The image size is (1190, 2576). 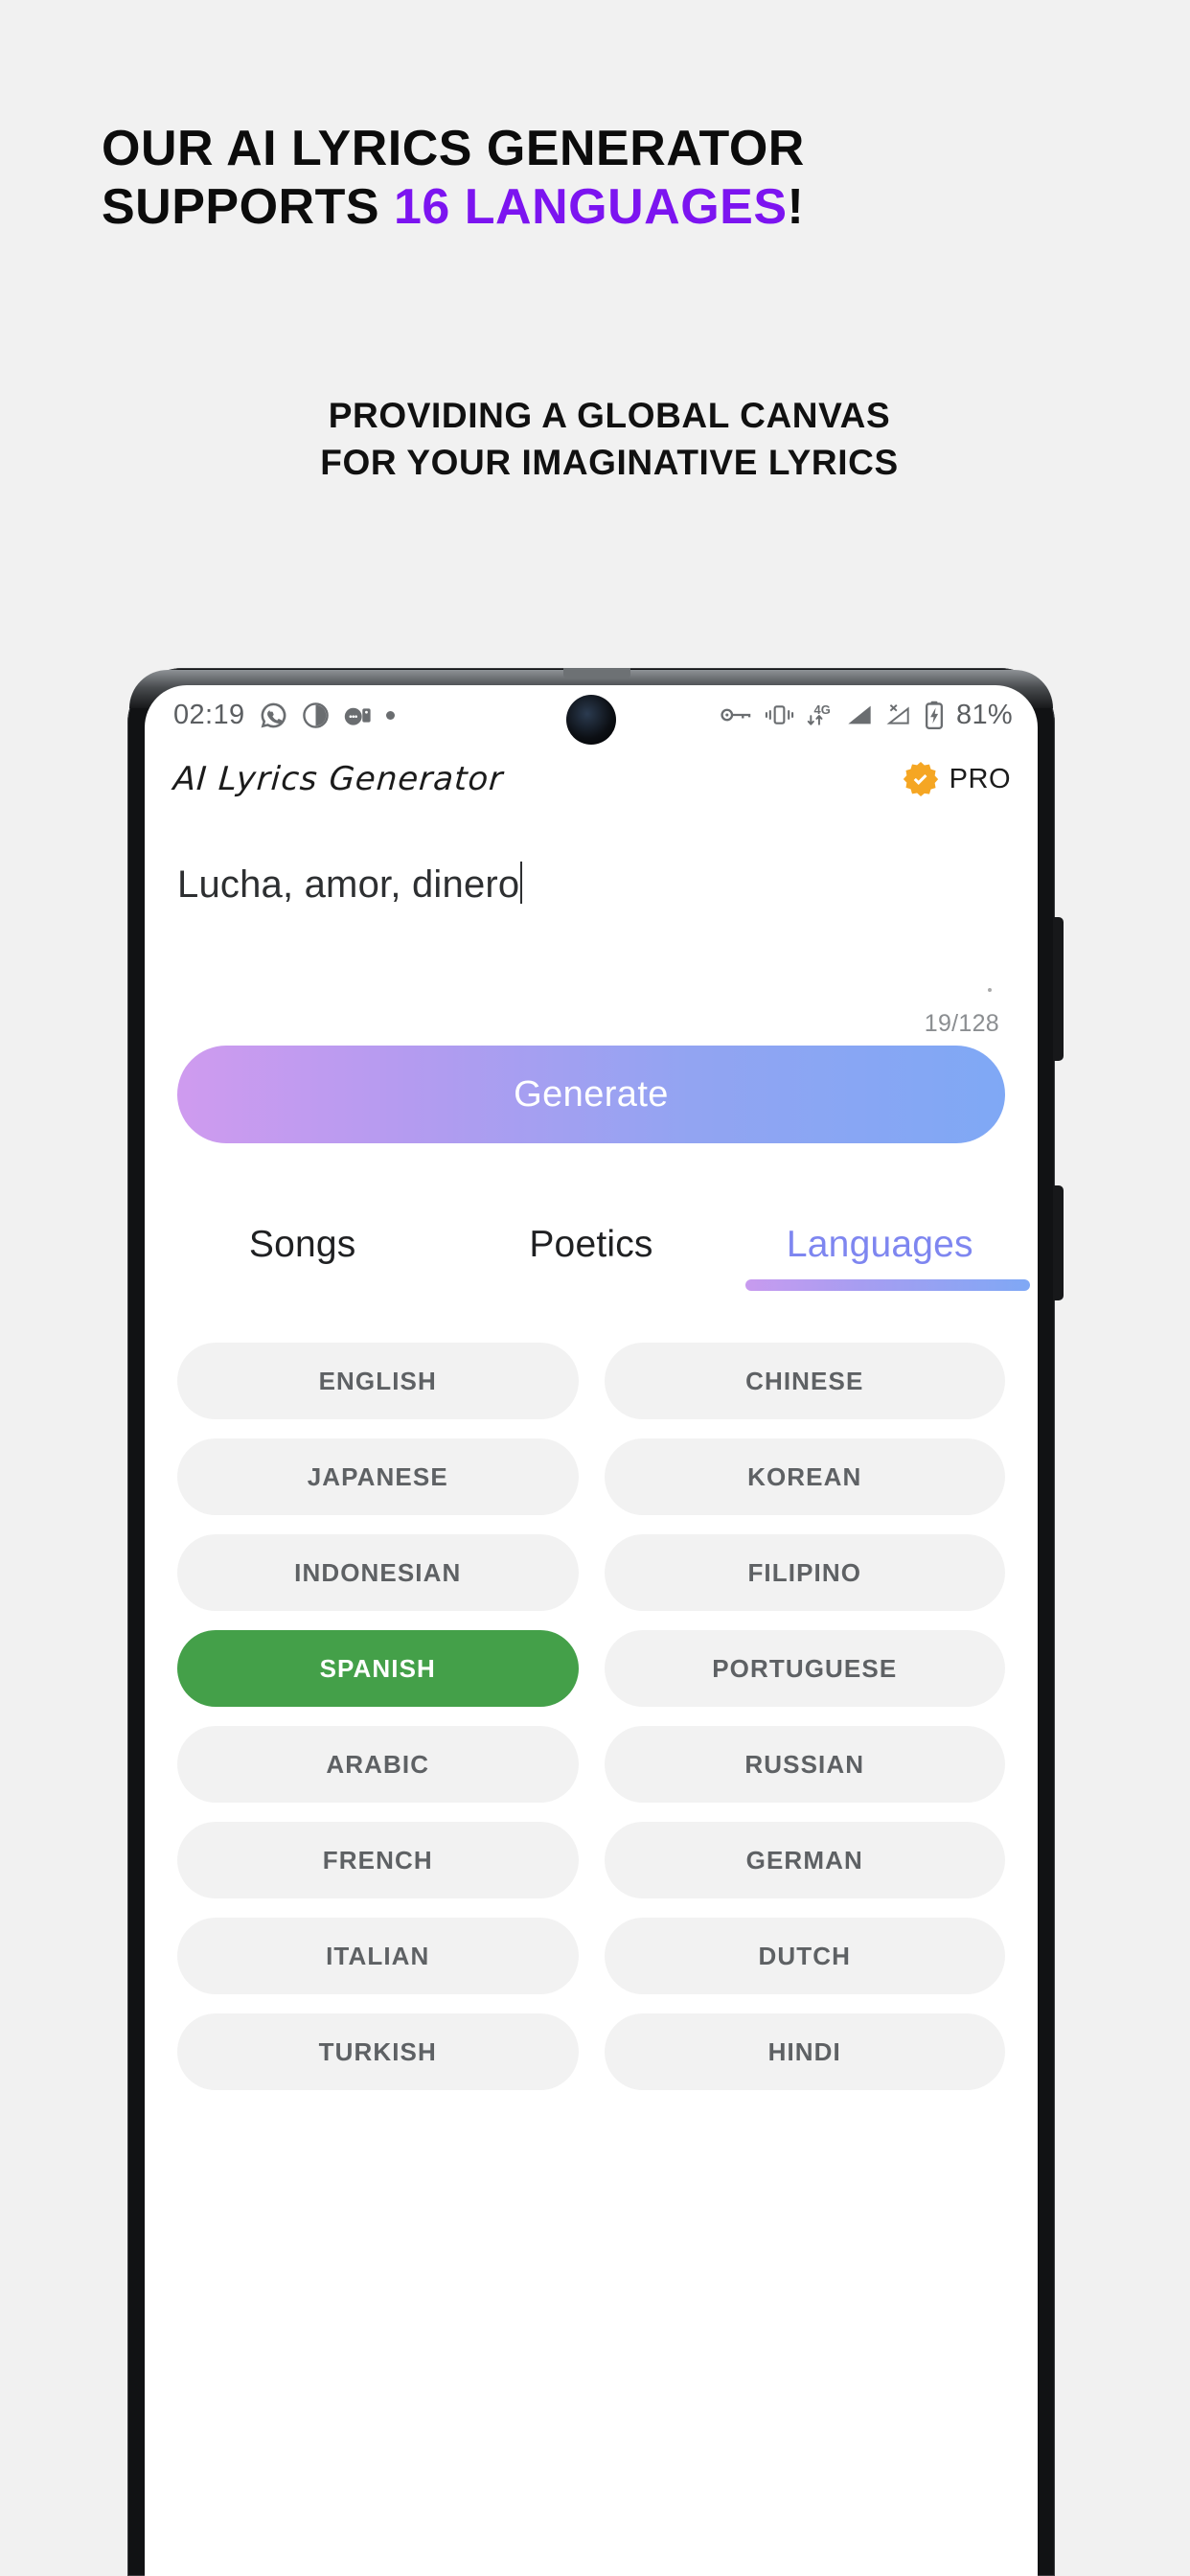 I want to click on promo-headline-line2: SUPPORTS 16 LANGUAGES!, so click(x=609, y=207).